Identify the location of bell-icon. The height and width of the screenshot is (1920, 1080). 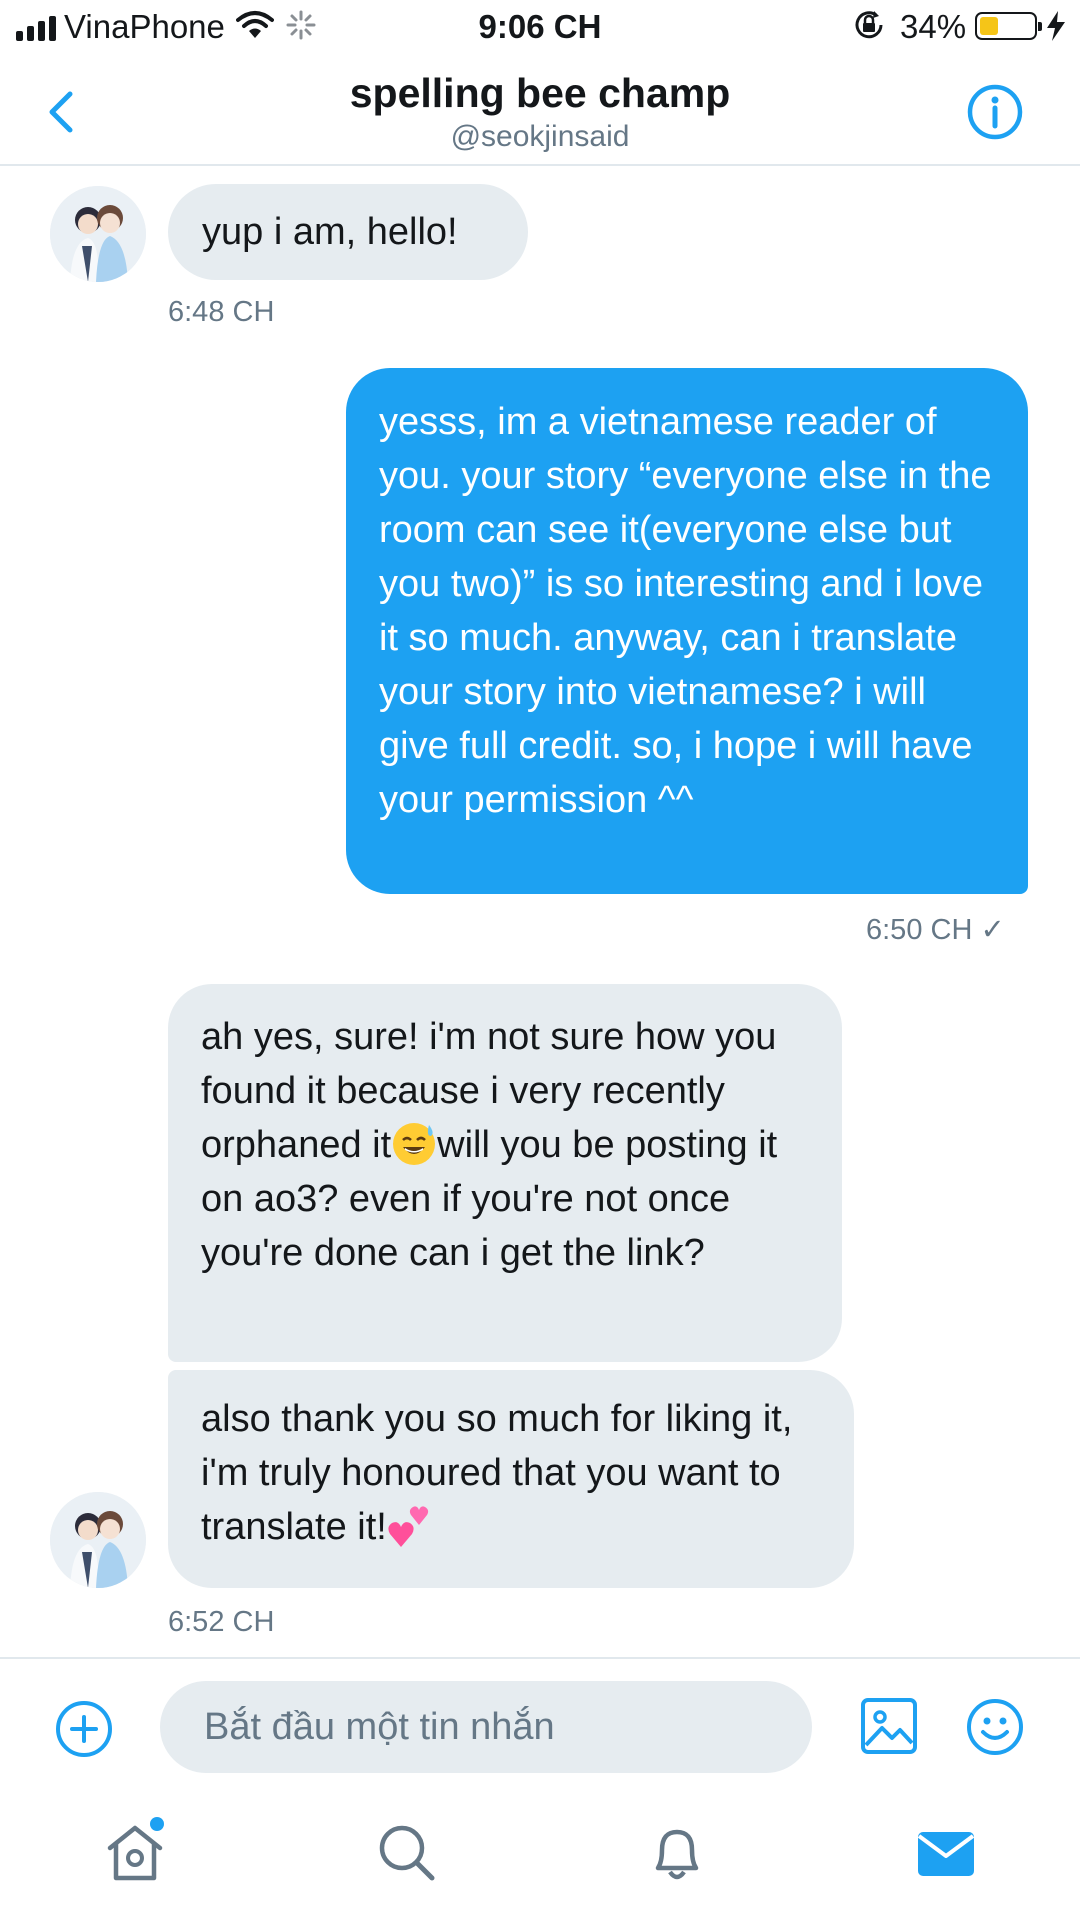
(677, 1853).